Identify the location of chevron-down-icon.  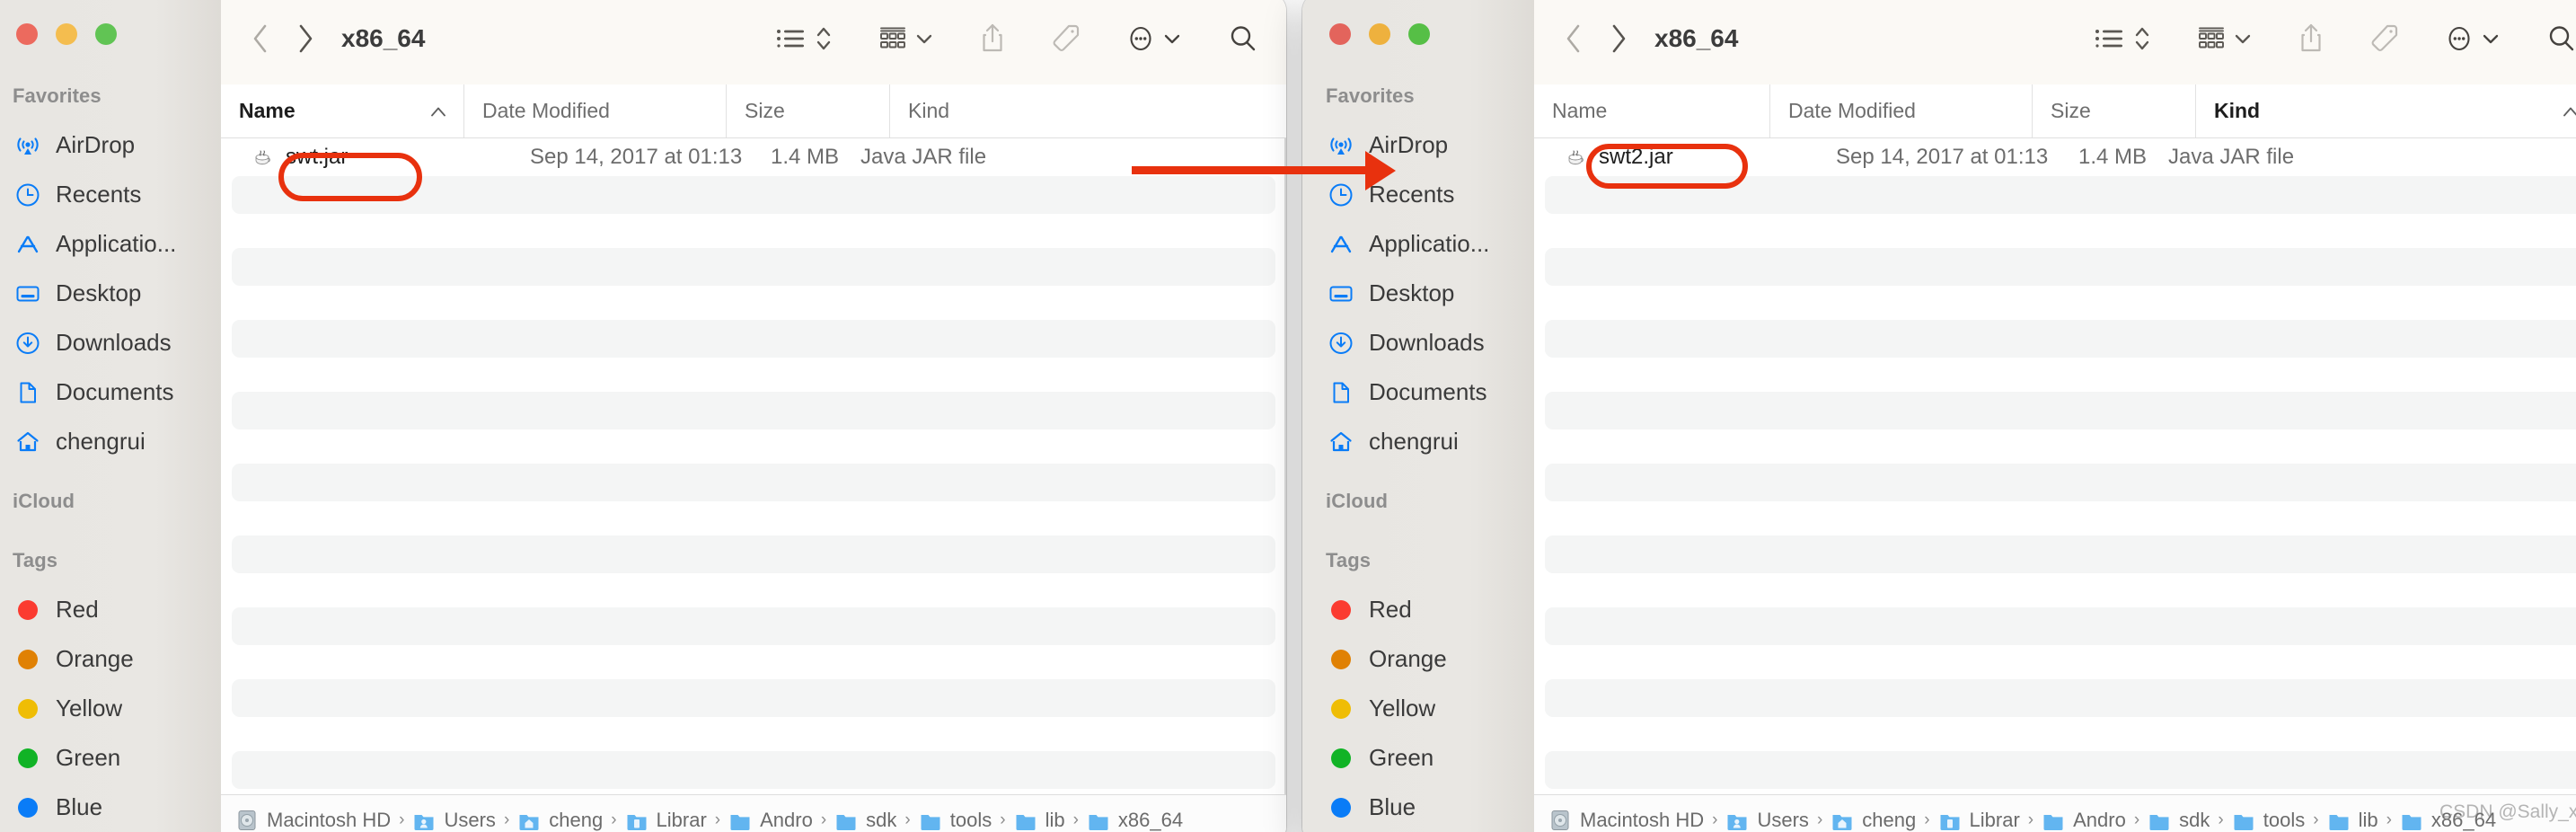
(1172, 38).